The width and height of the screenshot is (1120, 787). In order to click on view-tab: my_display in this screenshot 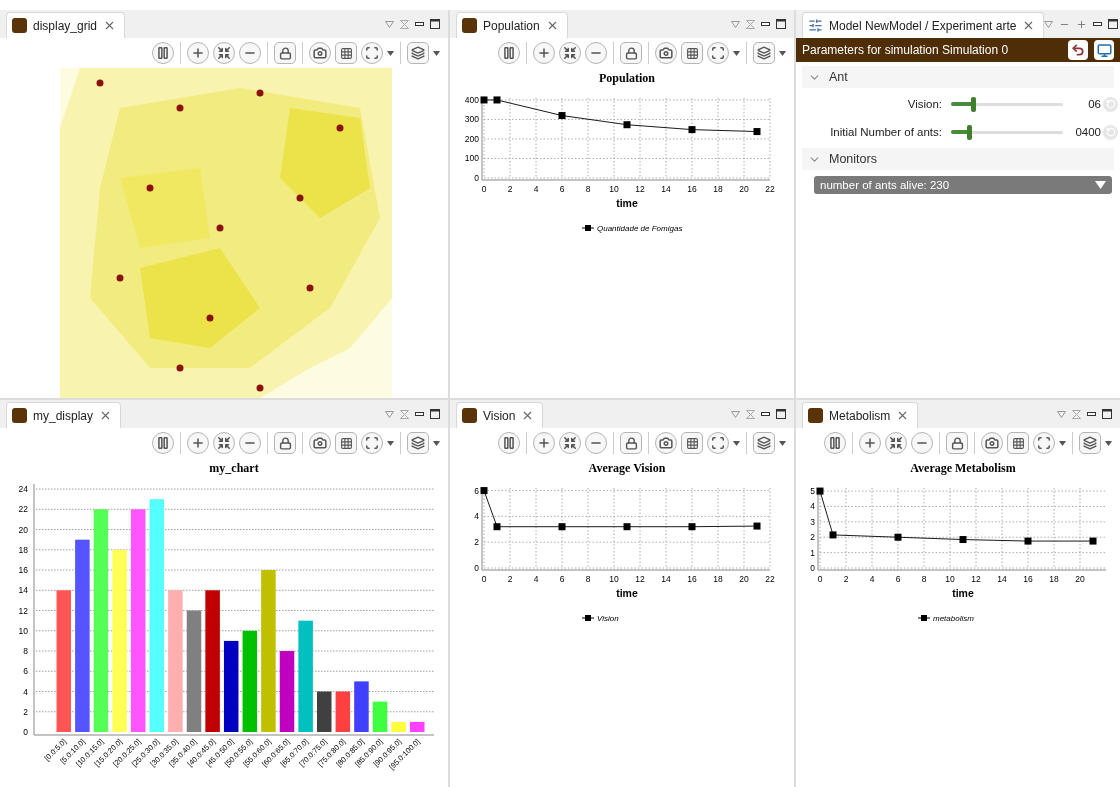, I will do `click(64, 415)`.